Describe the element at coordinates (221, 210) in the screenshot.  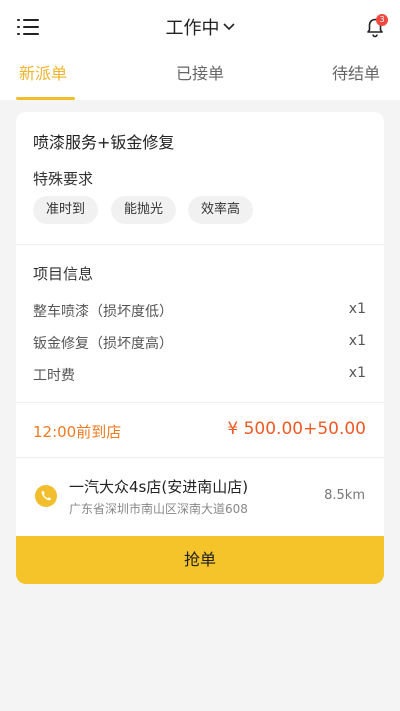
I see `requirement-chip: 效率高` at that location.